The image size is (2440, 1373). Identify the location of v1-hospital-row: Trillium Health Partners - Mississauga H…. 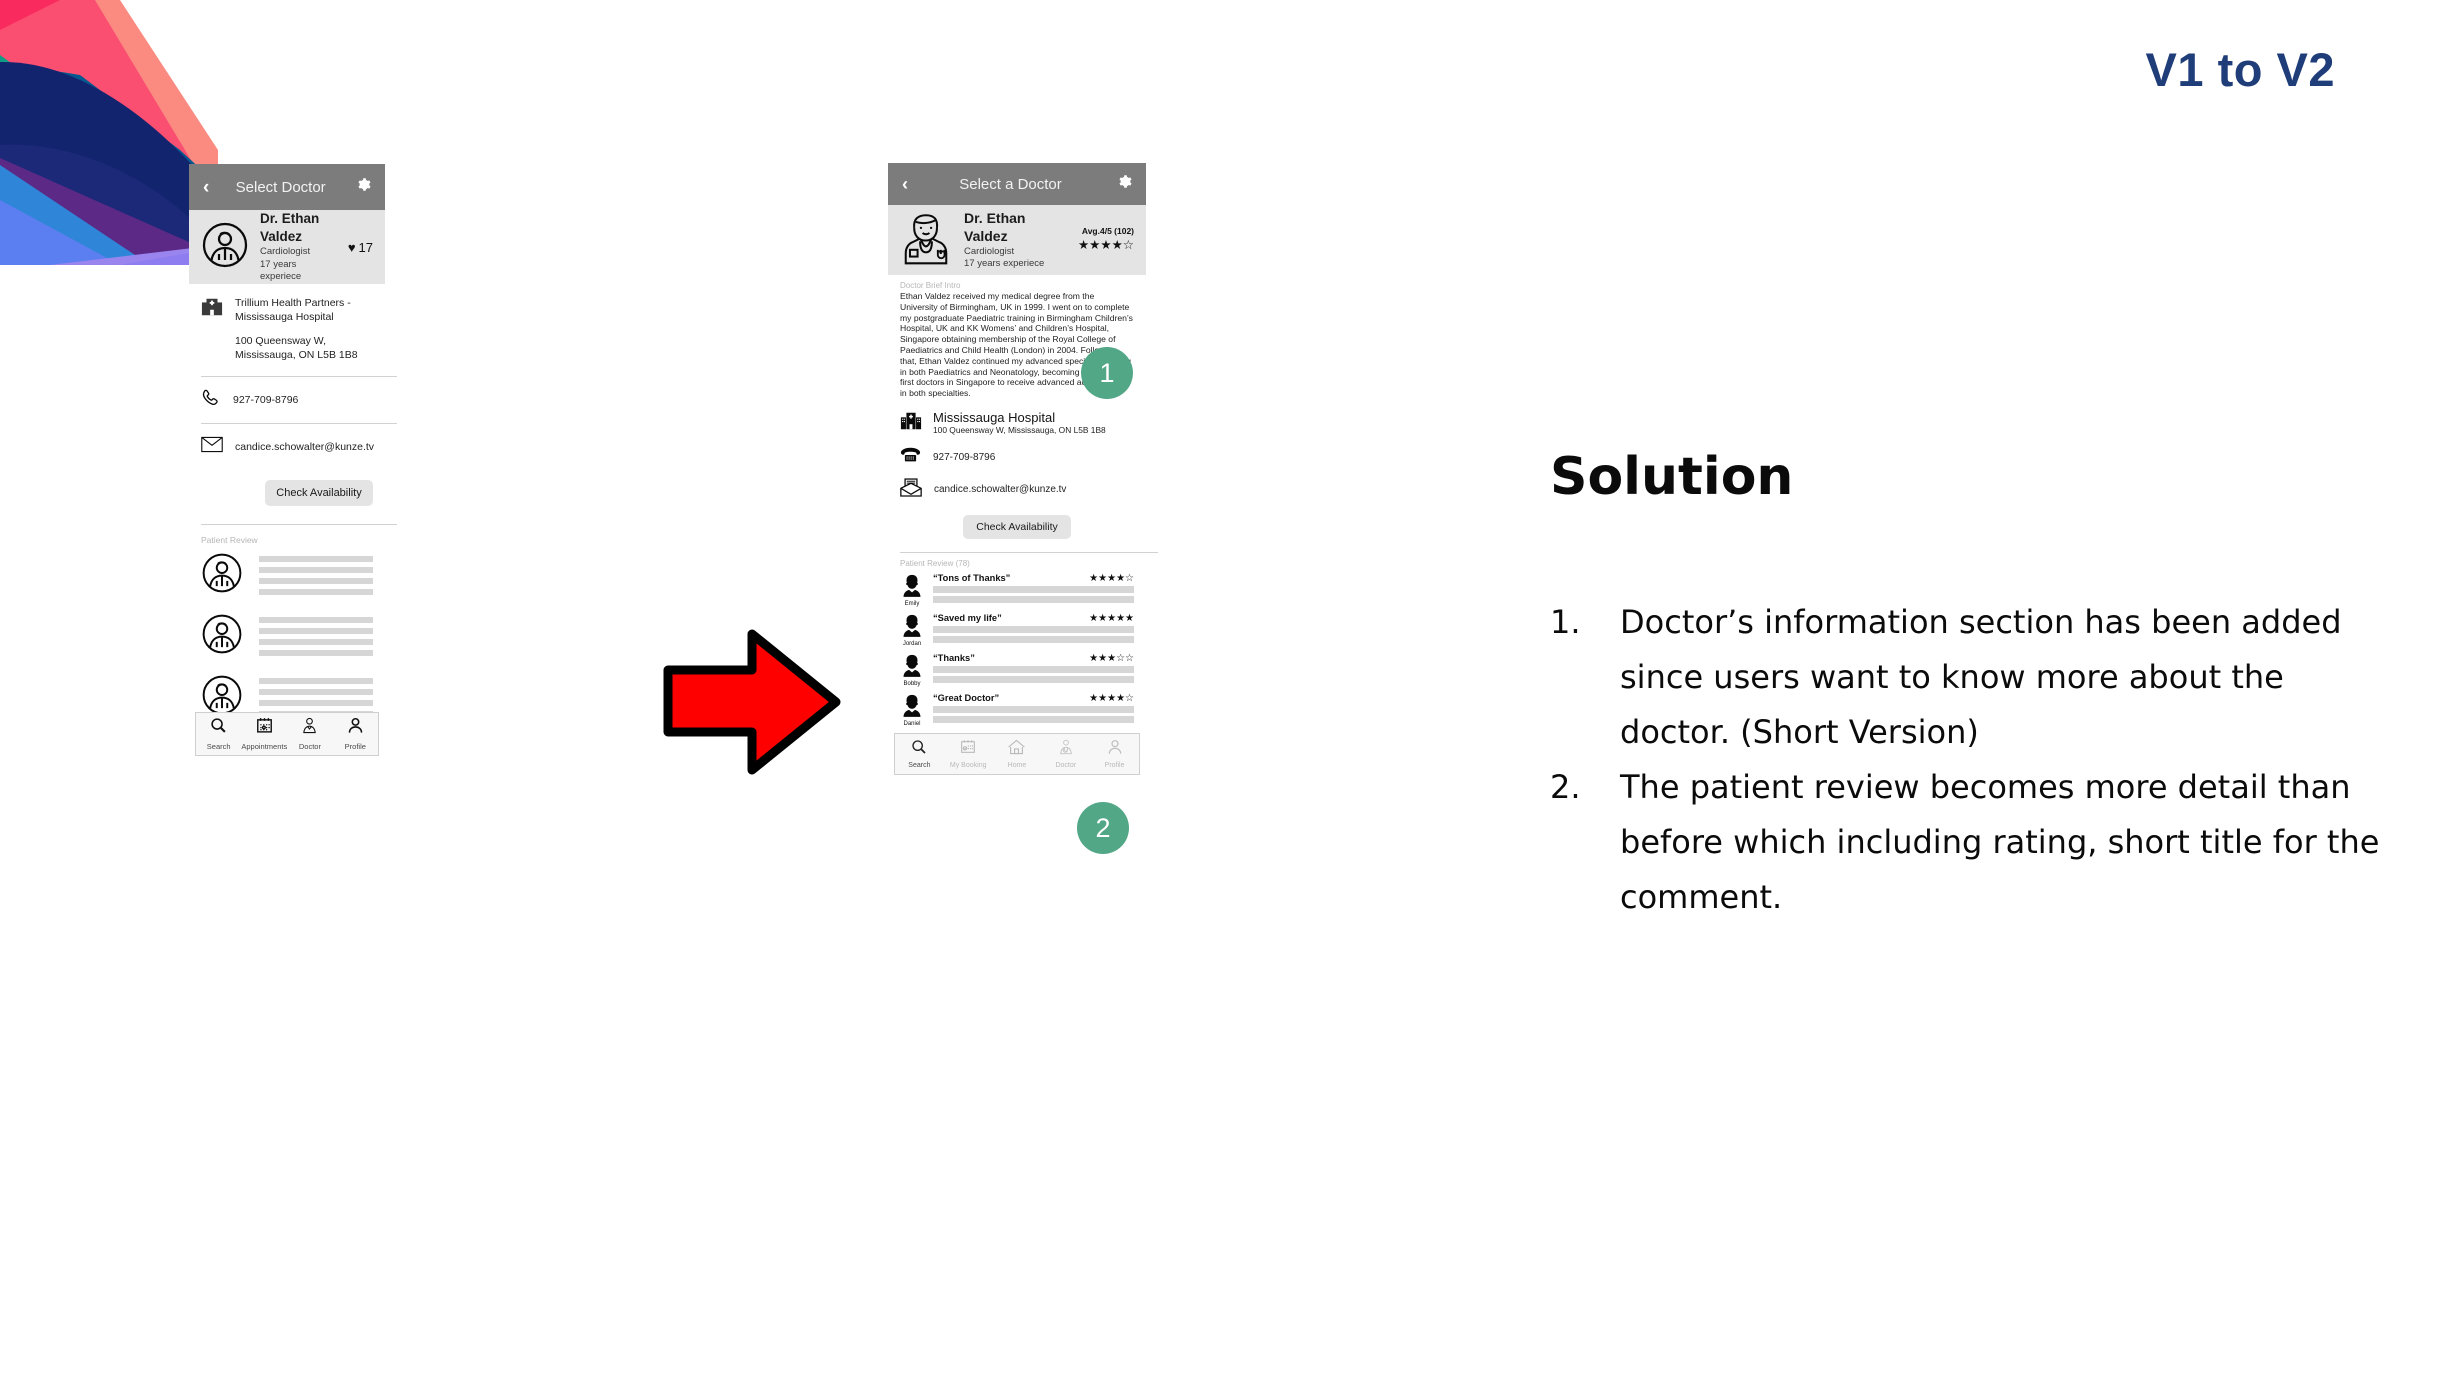
(287, 323).